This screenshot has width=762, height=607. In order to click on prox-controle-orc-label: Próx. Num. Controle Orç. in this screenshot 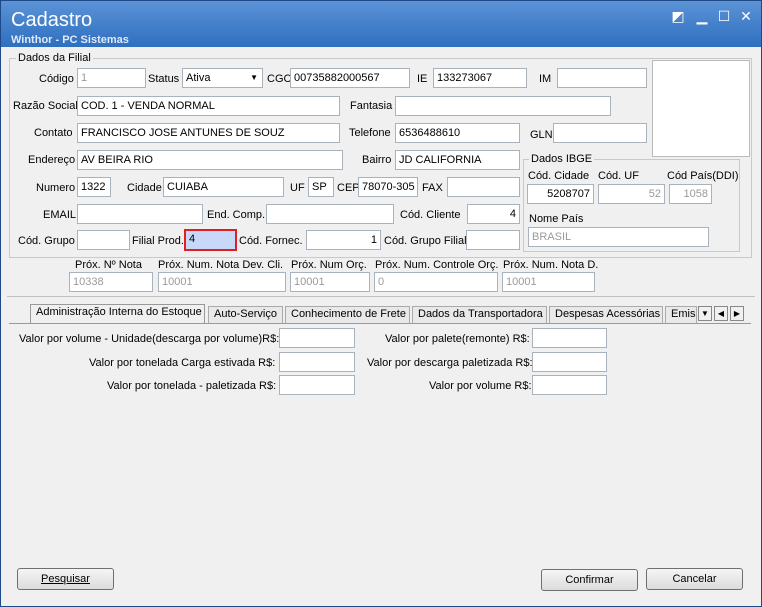, I will do `click(437, 265)`.